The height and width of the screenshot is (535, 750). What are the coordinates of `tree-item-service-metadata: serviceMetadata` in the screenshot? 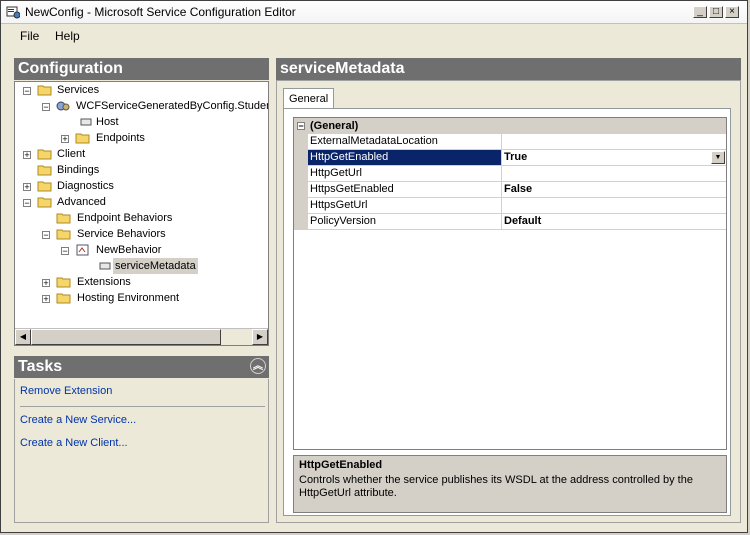 It's located at (155, 266).